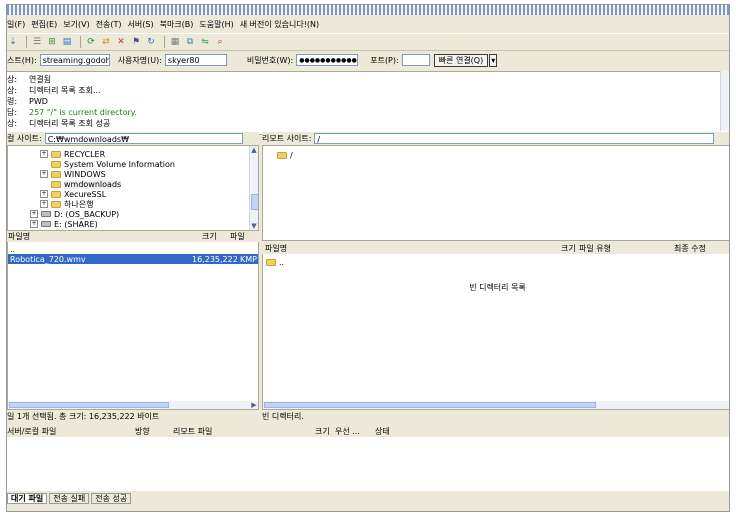  What do you see at coordinates (67, 42) in the screenshot?
I see `queue-icon: ▤` at bounding box center [67, 42].